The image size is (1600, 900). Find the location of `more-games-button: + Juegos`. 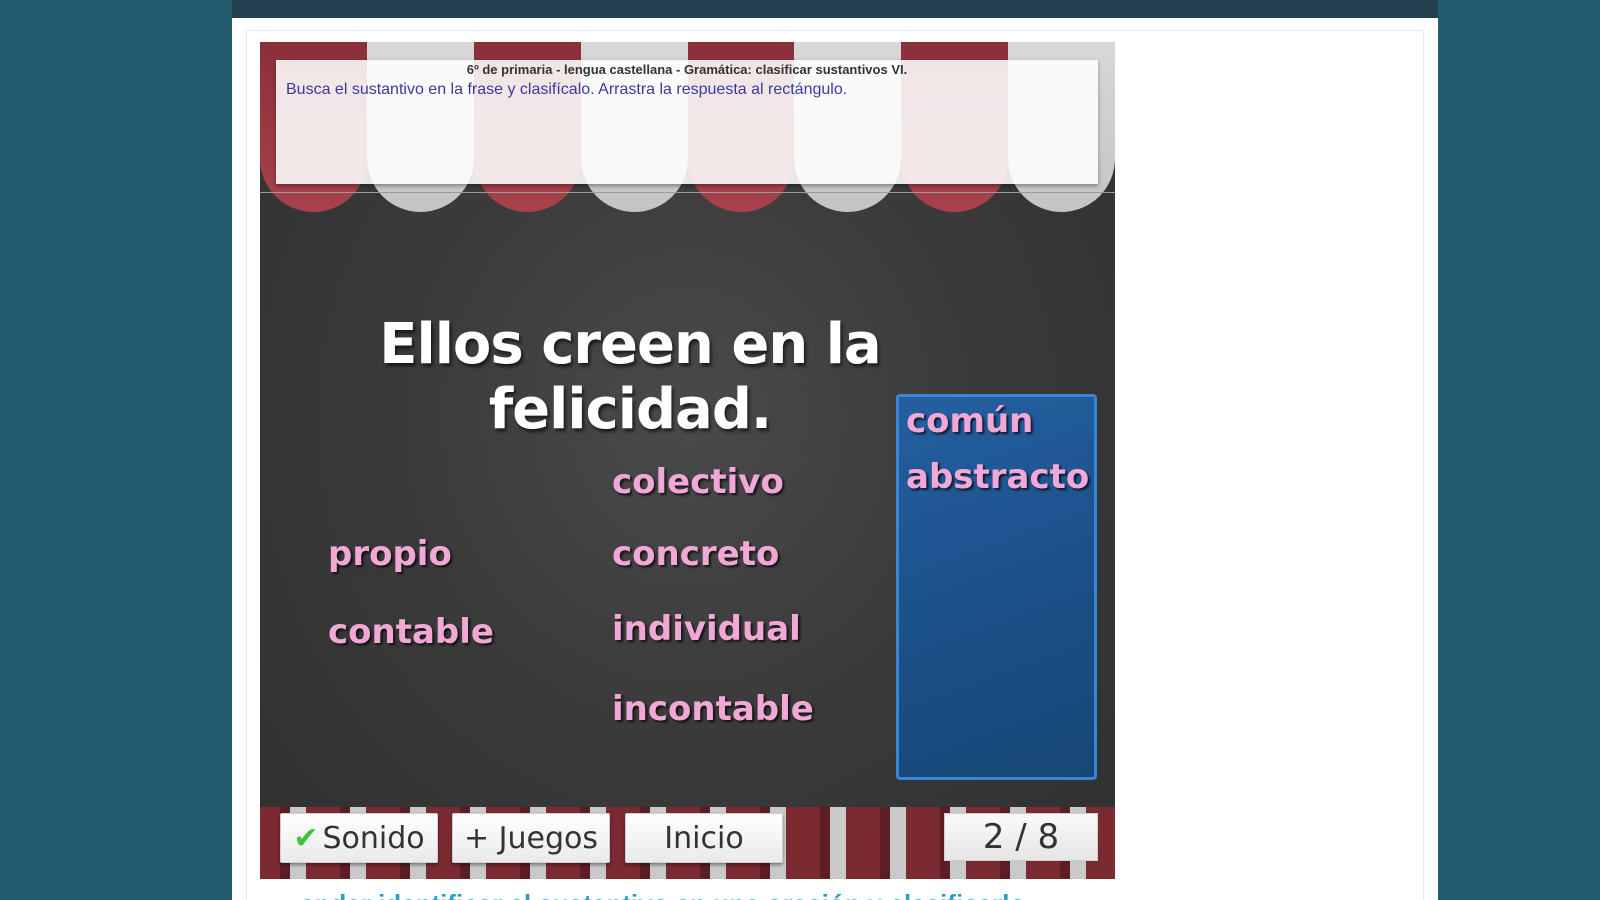

more-games-button: + Juegos is located at coordinates (531, 838).